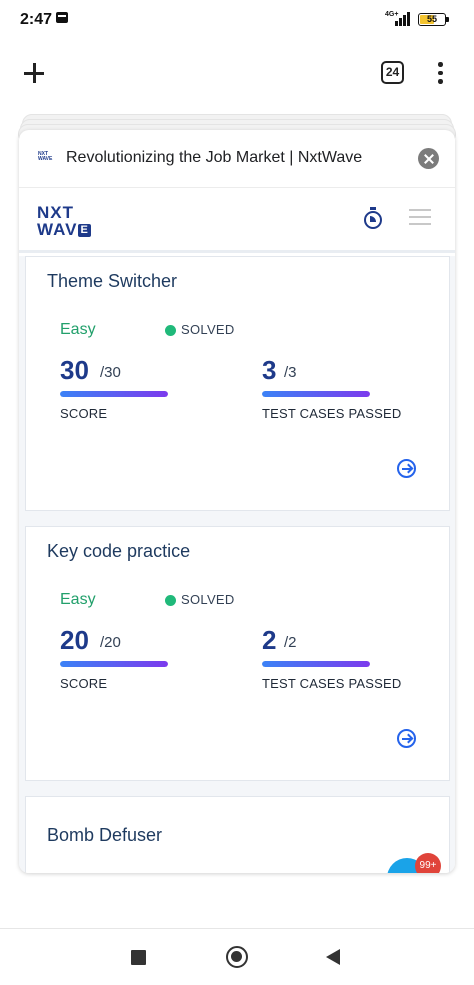 The width and height of the screenshot is (474, 985). Describe the element at coordinates (36, 19) in the screenshot. I see `status-time: 2:47` at that location.